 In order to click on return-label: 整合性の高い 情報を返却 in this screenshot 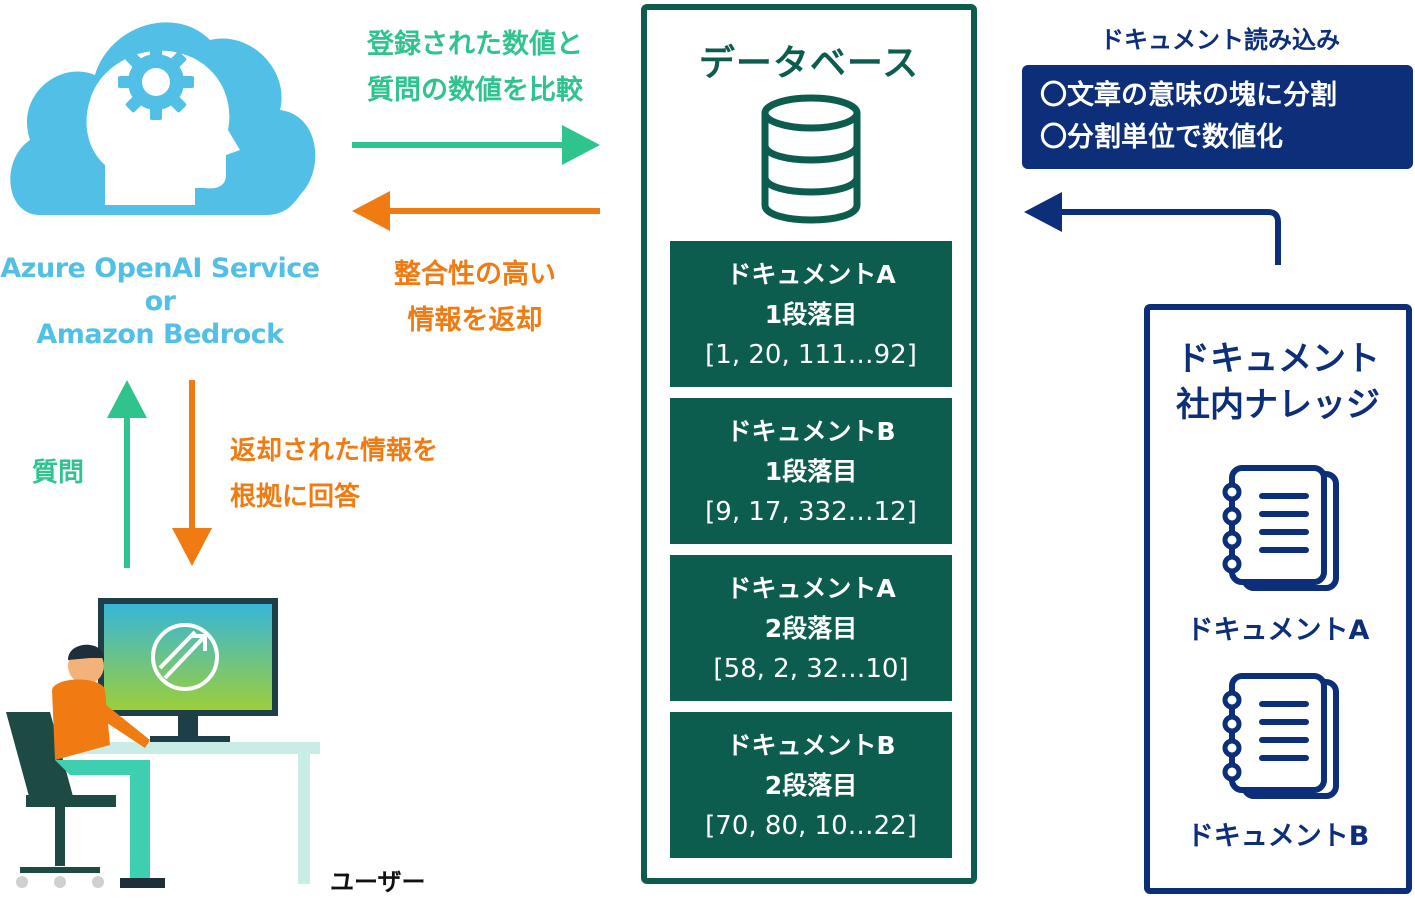, I will do `click(475, 297)`.